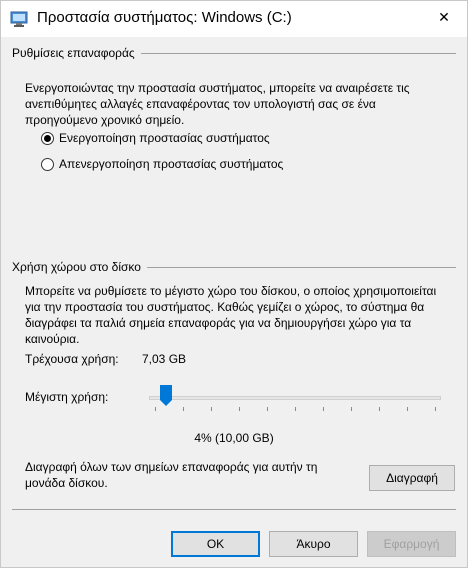 Image resolution: width=468 pixels, height=568 pixels. I want to click on disable-protection-radio: Απενεργοποίηση προστασίας συστήματος, so click(162, 164).